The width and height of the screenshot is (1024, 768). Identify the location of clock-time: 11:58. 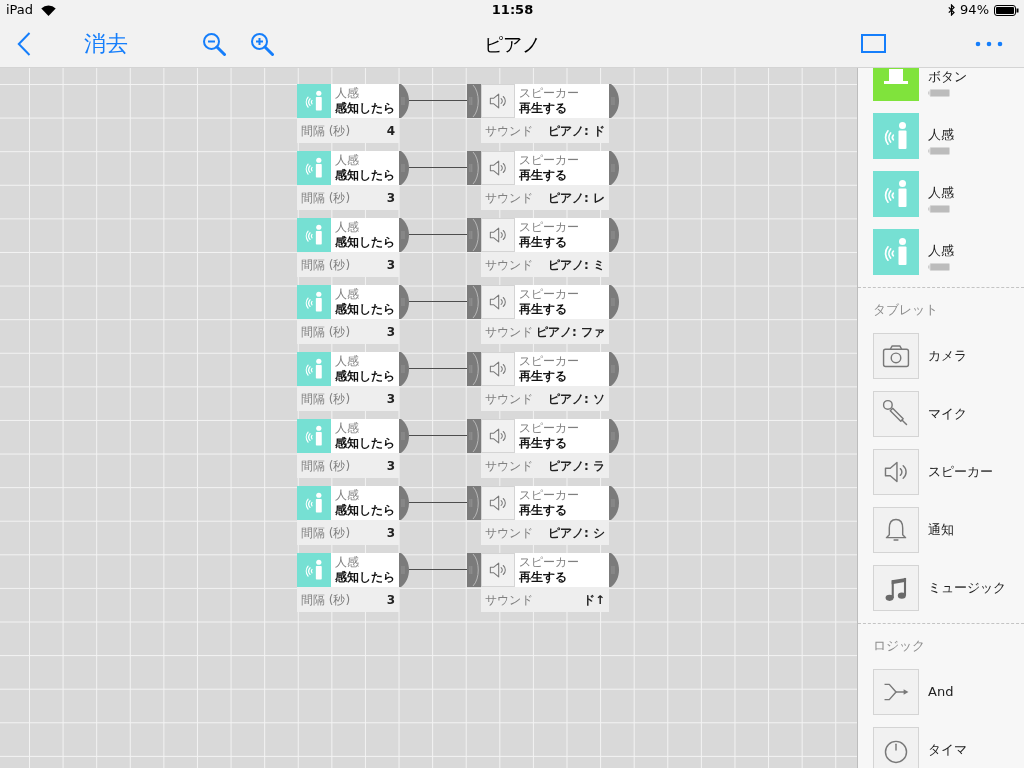
(512, 10).